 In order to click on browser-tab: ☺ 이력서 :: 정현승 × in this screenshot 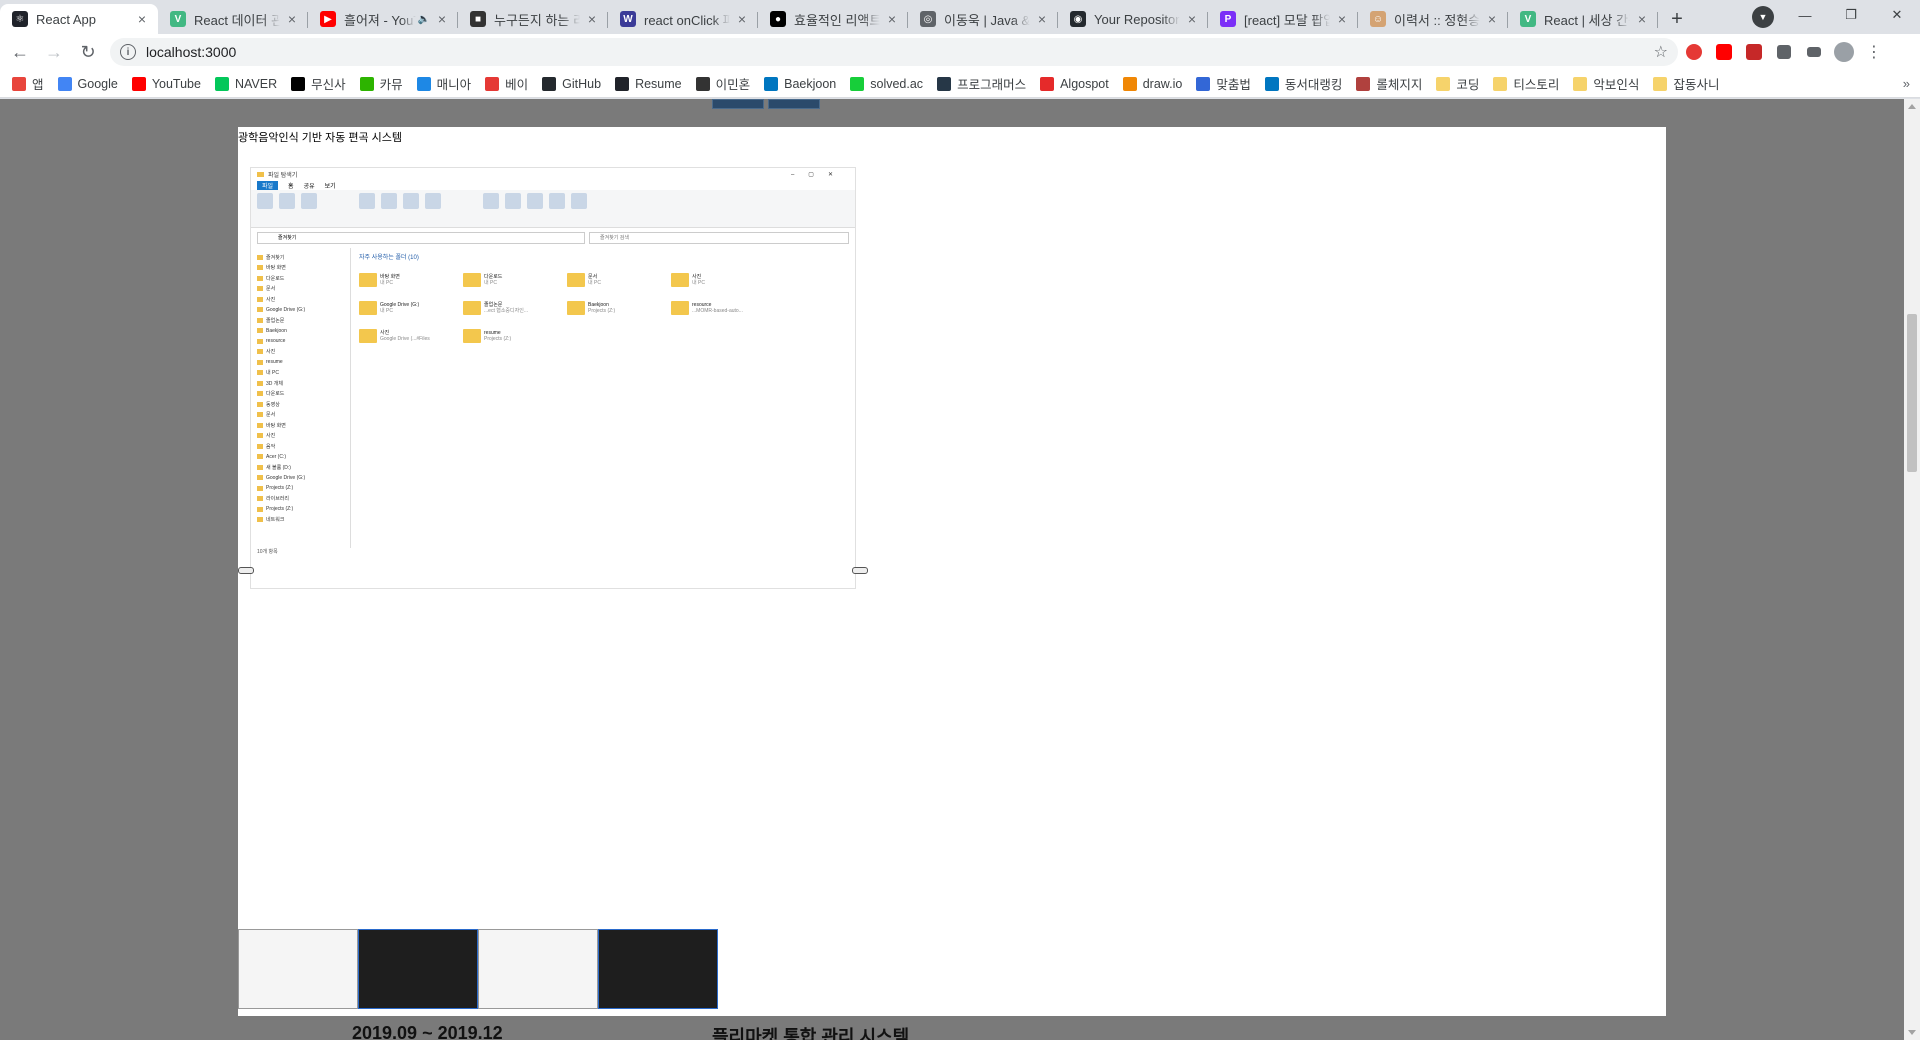, I will do `click(1433, 19)`.